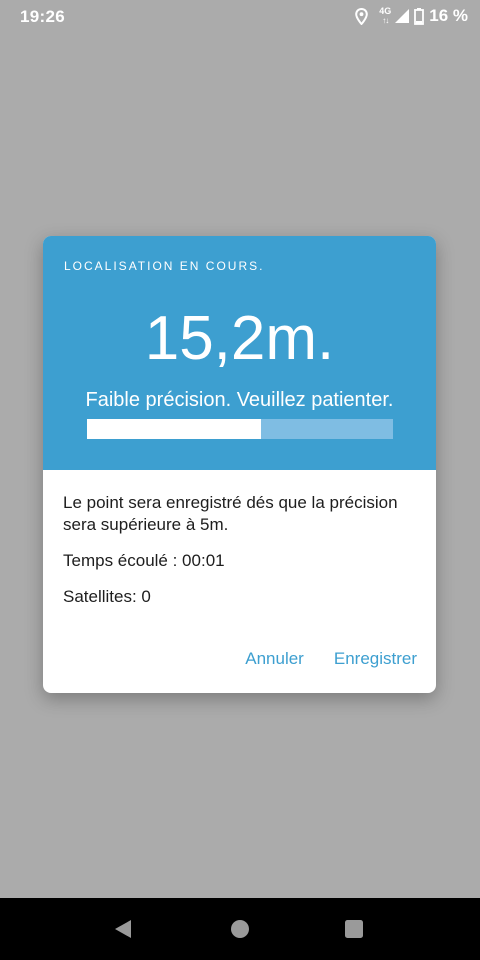 This screenshot has height=960, width=480. What do you see at coordinates (107, 596) in the screenshot?
I see `satellites-count: Satellites: 0` at bounding box center [107, 596].